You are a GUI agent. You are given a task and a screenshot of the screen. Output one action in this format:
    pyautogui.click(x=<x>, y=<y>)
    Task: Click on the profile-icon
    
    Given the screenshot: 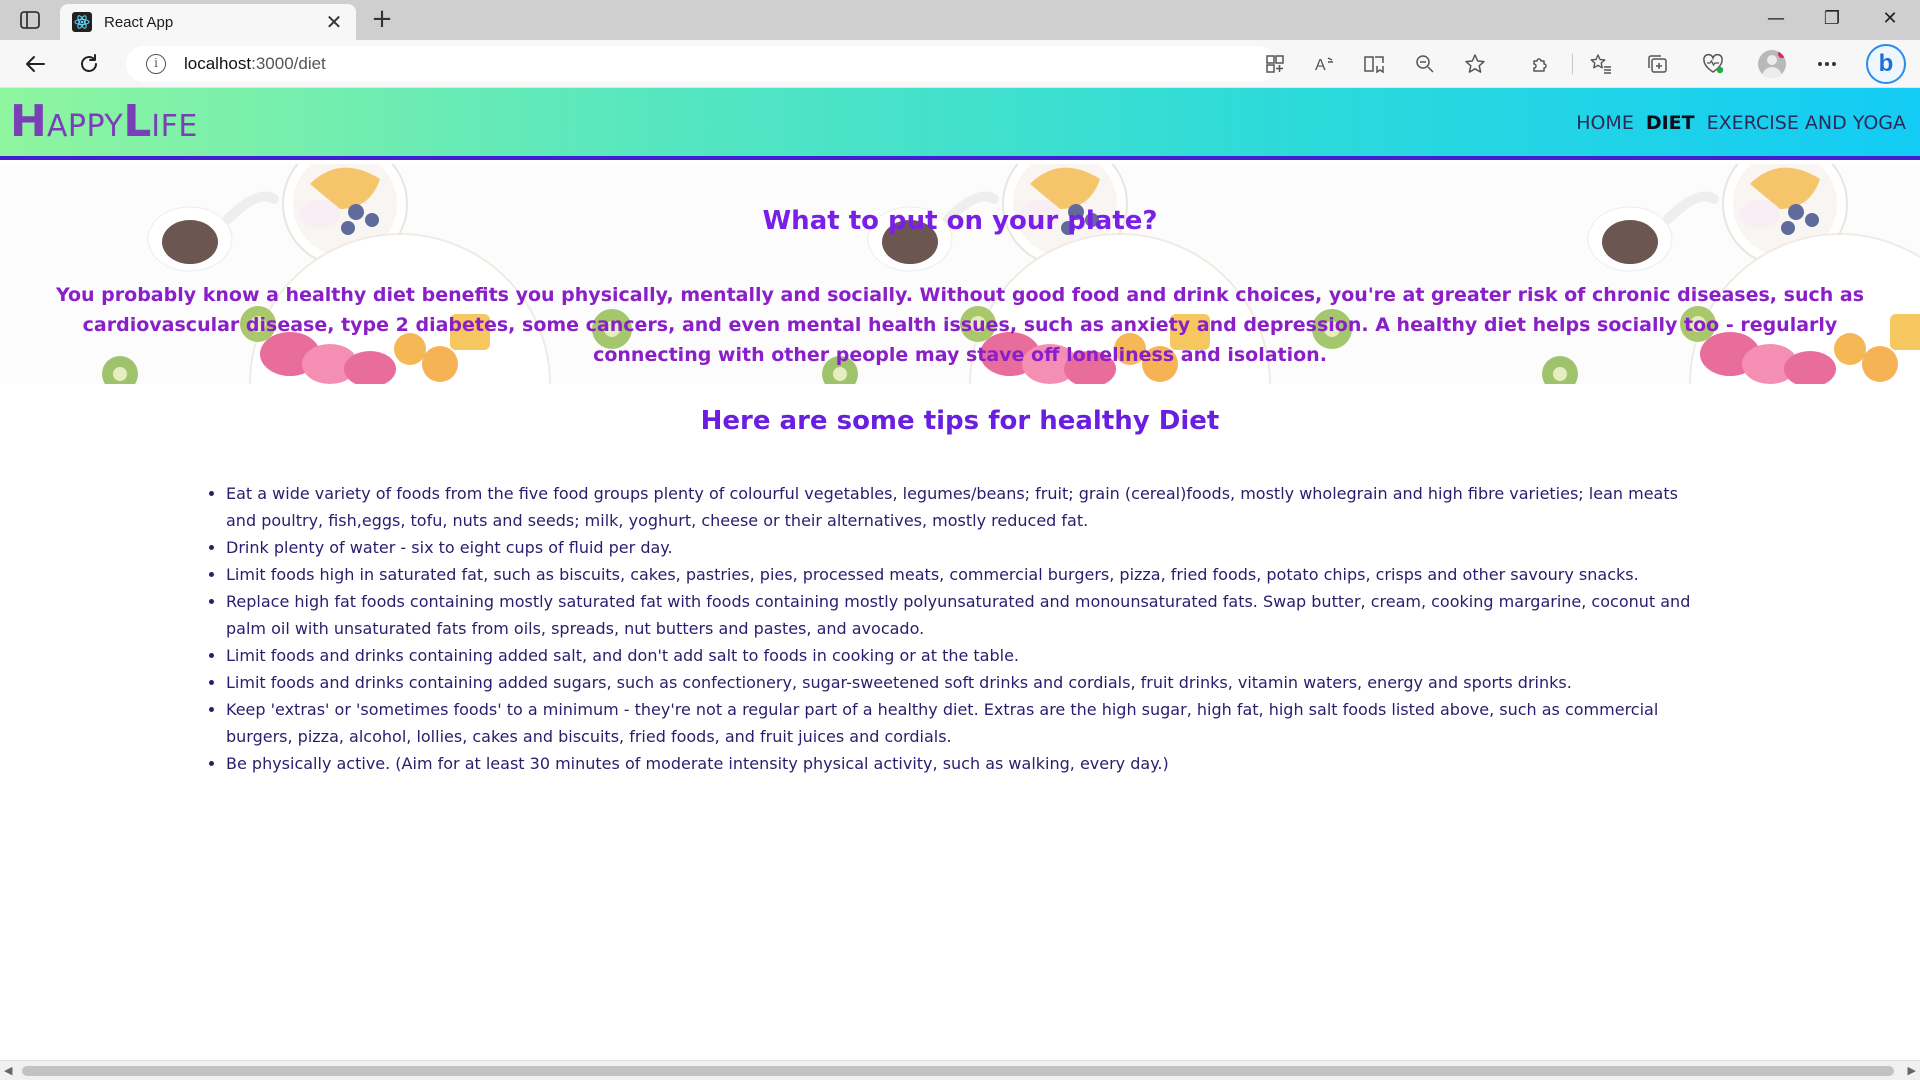 What is the action you would take?
    pyautogui.click(x=1772, y=64)
    